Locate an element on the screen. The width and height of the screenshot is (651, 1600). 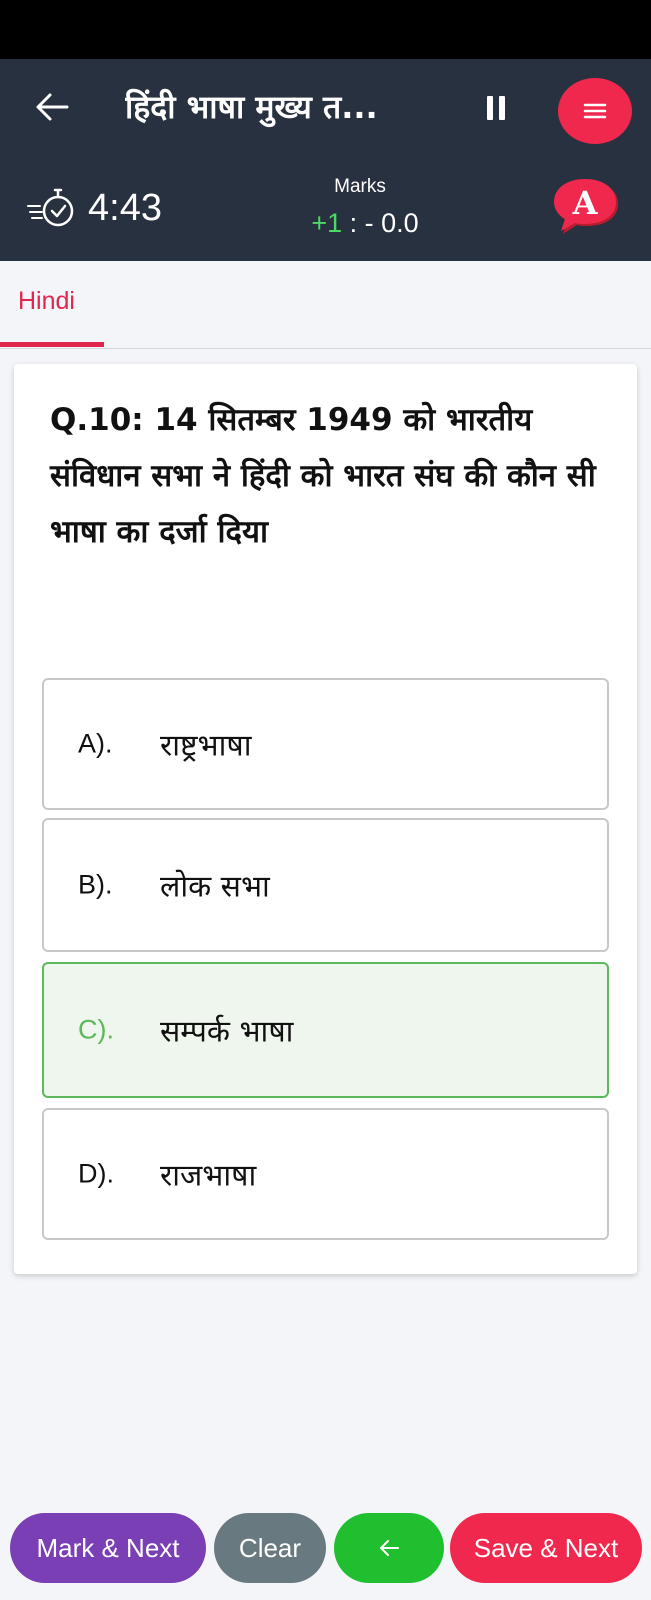
option-text: सम्पर्क भाषा is located at coordinates (227, 1032).